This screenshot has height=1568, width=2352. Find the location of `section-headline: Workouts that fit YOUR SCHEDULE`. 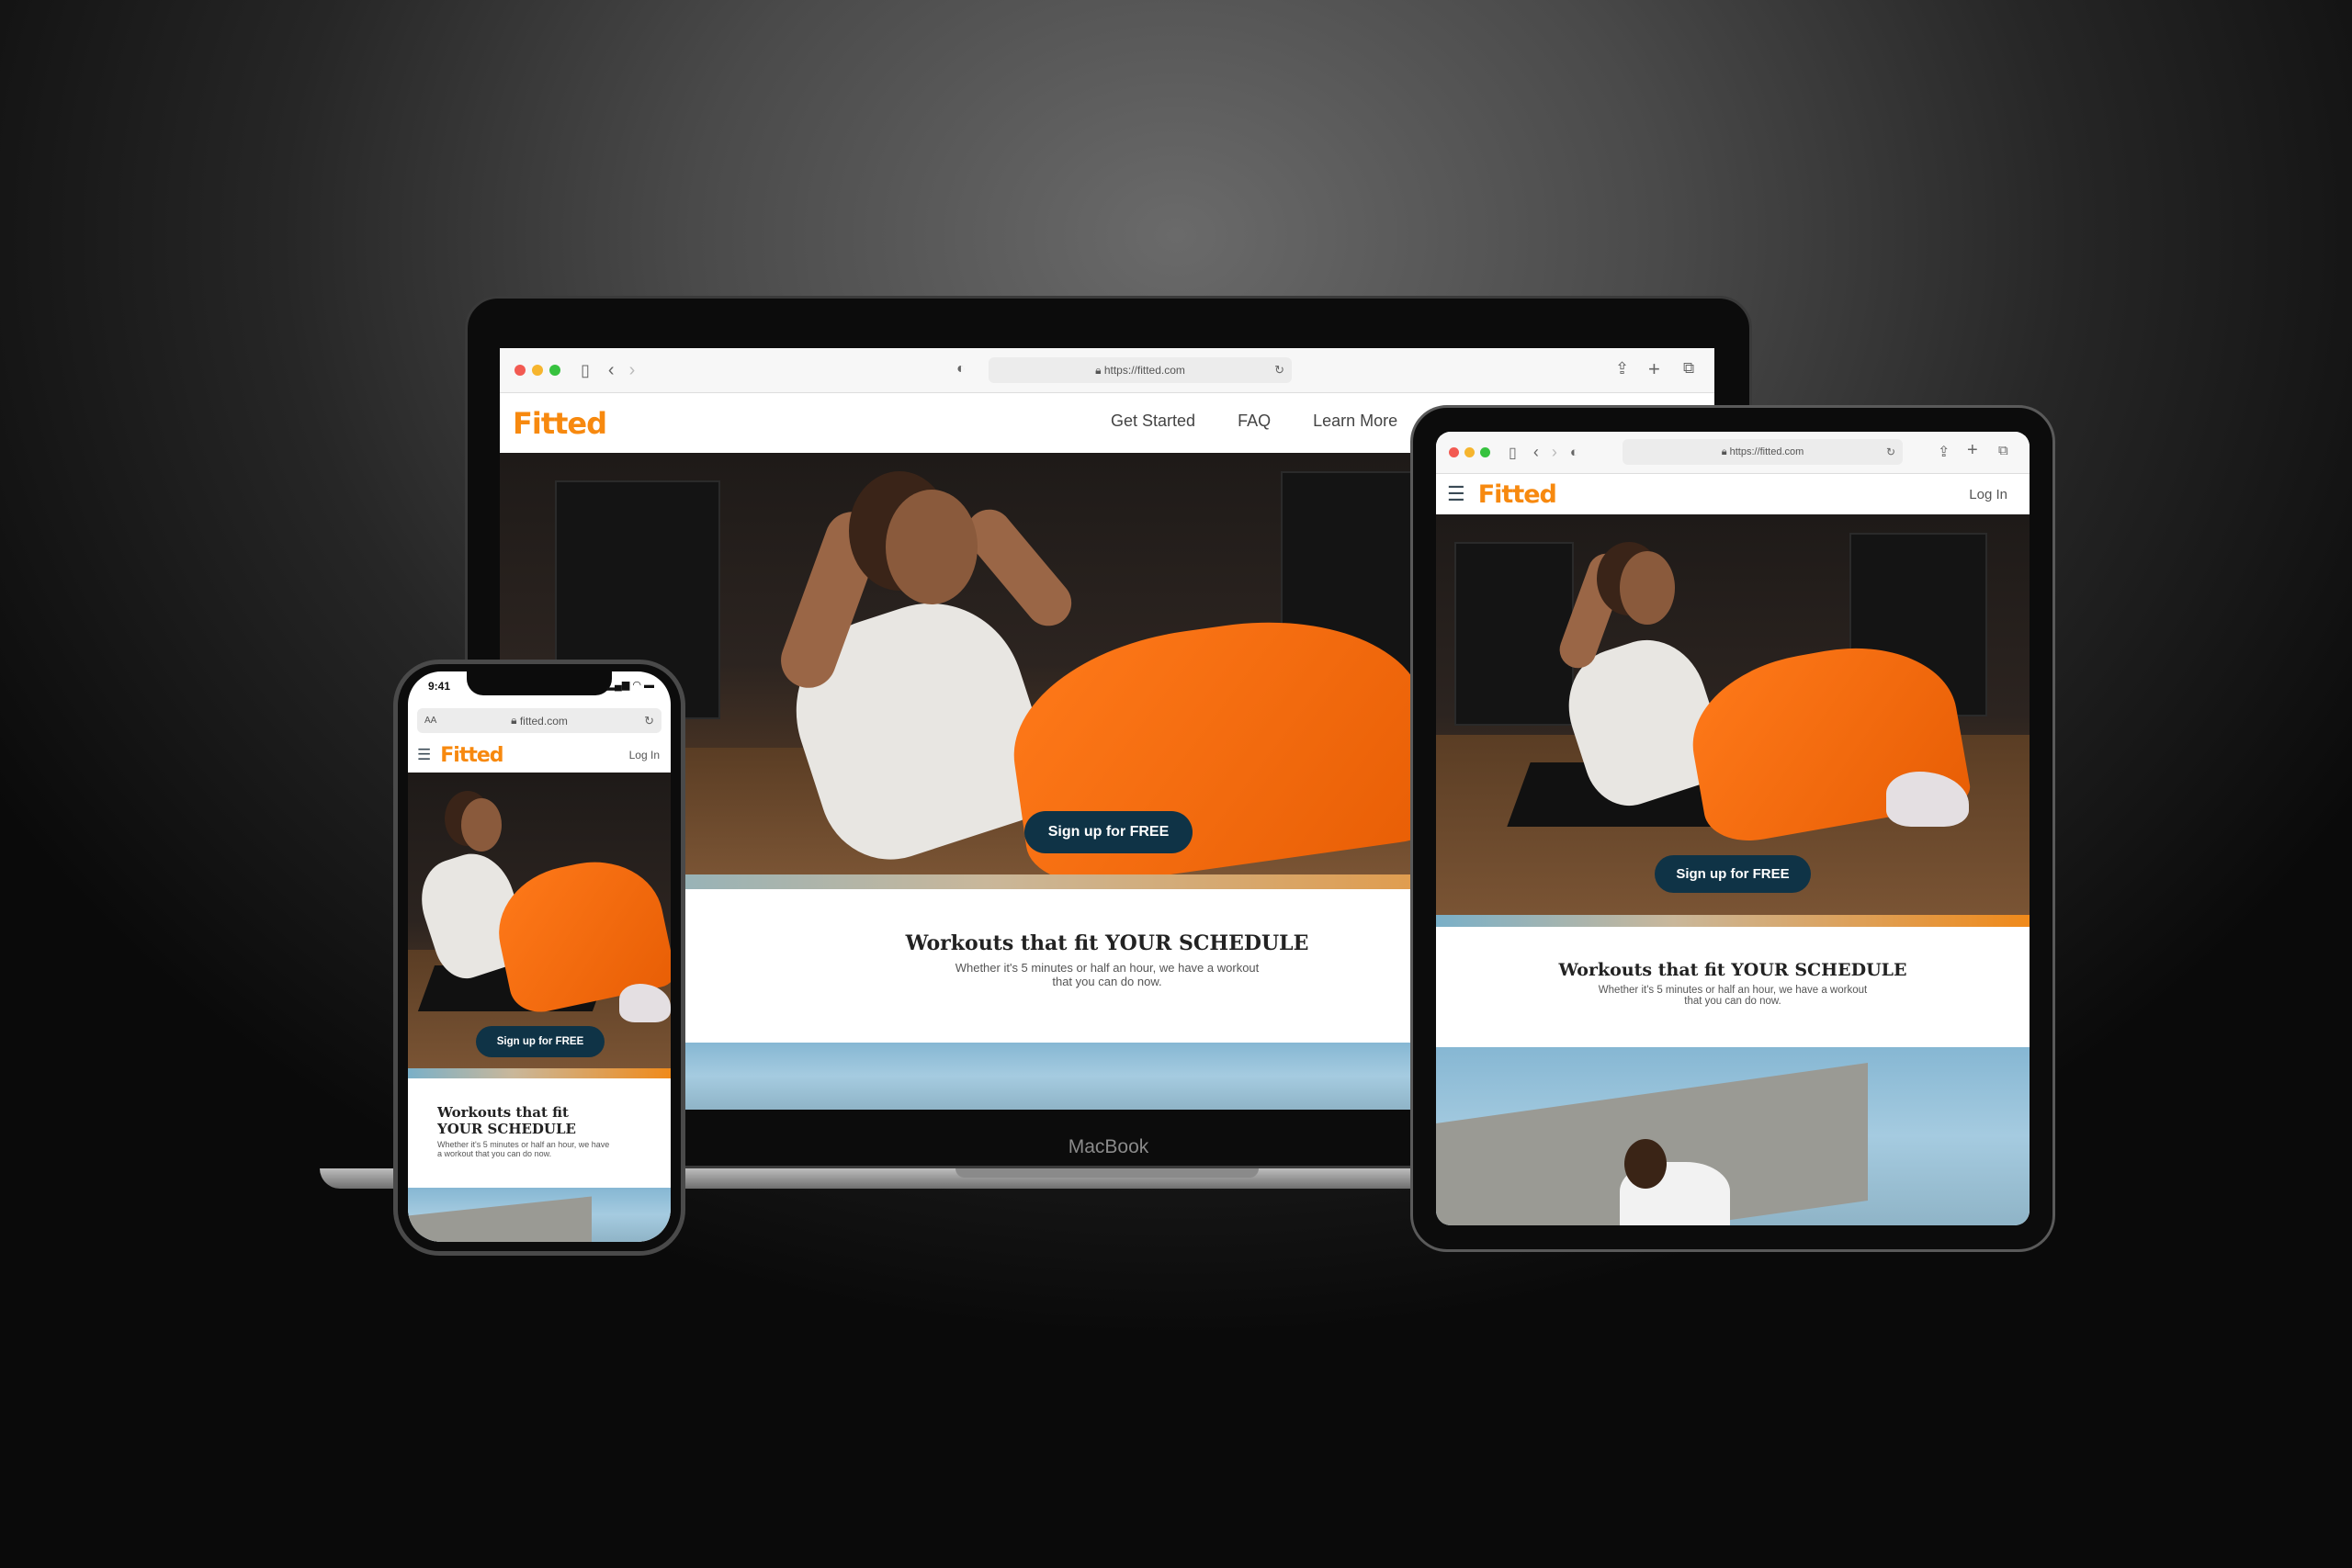

section-headline: Workouts that fit YOUR SCHEDULE is located at coordinates (1732, 970).